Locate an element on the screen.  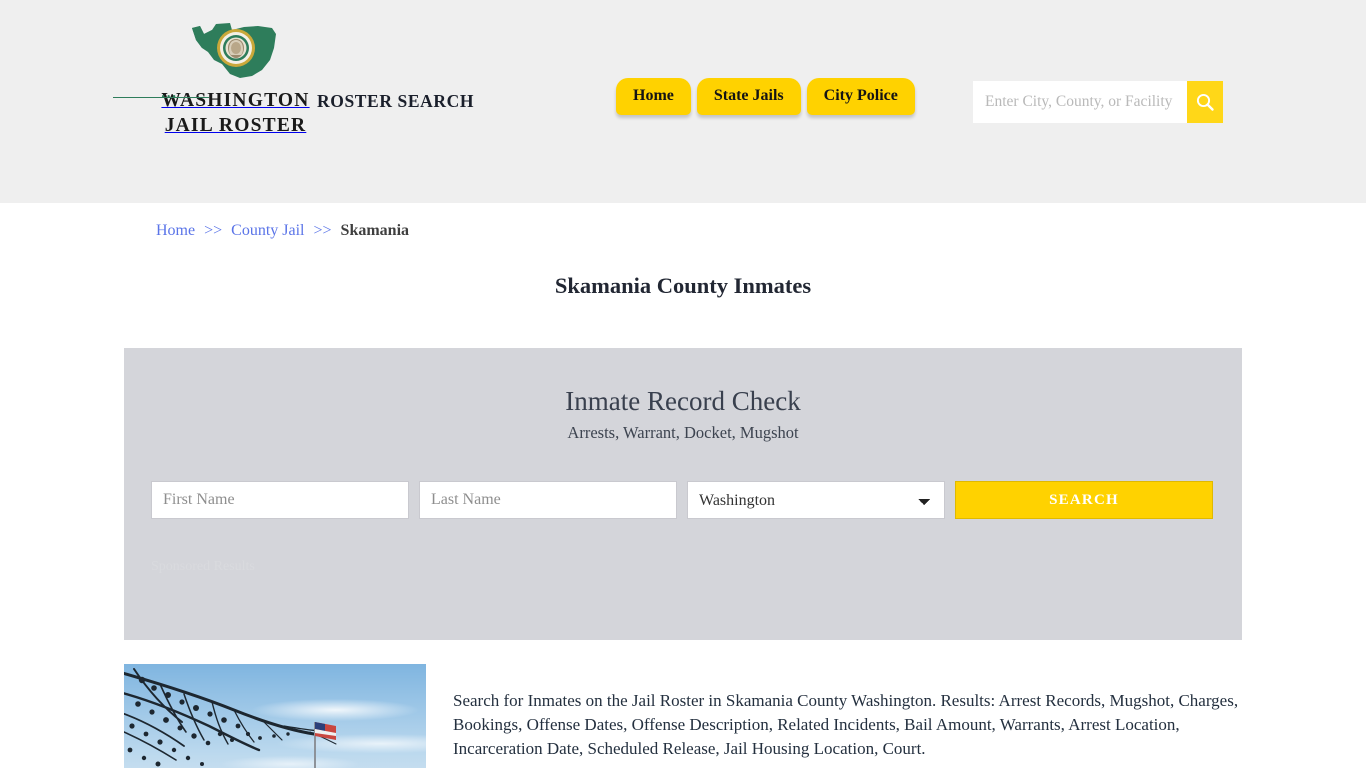
site-logo: ••• WASHINGTON JAIL ROSTER is located at coordinates (218, 78).